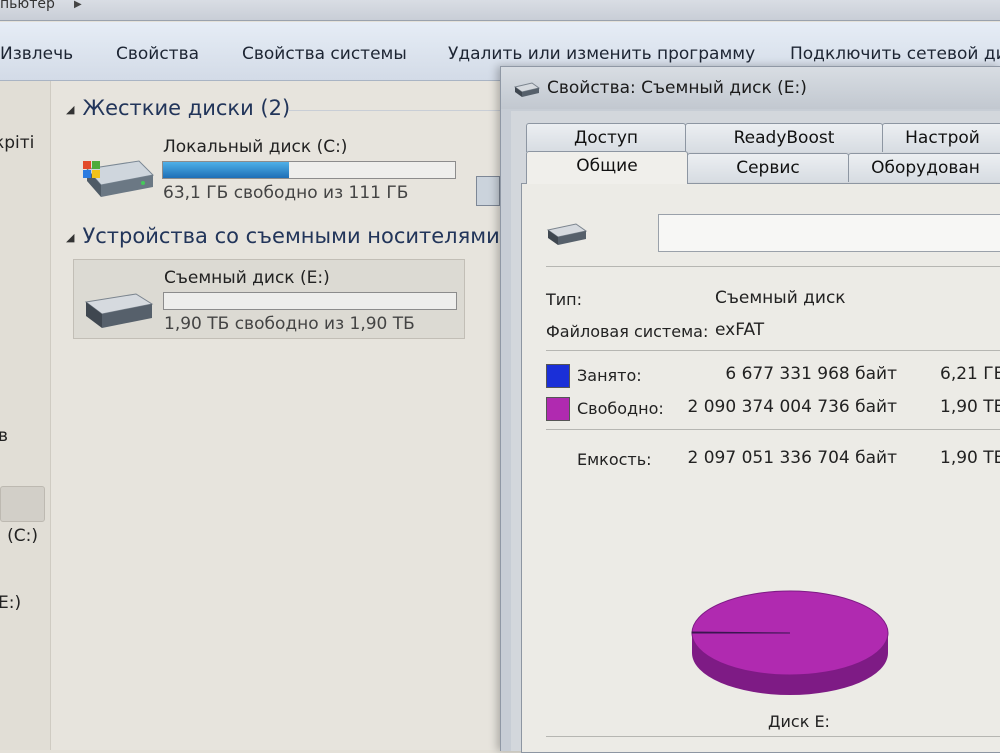  Describe the element at coordinates (601, 54) in the screenshot. I see `uninstall-program-button: Удалить или изменить программу` at that location.